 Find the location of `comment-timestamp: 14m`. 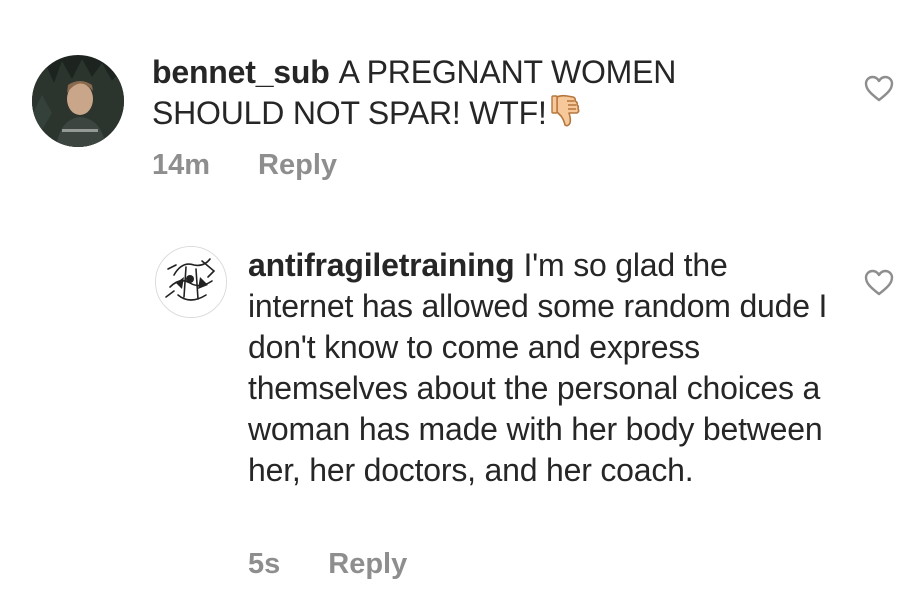

comment-timestamp: 14m is located at coordinates (181, 165).